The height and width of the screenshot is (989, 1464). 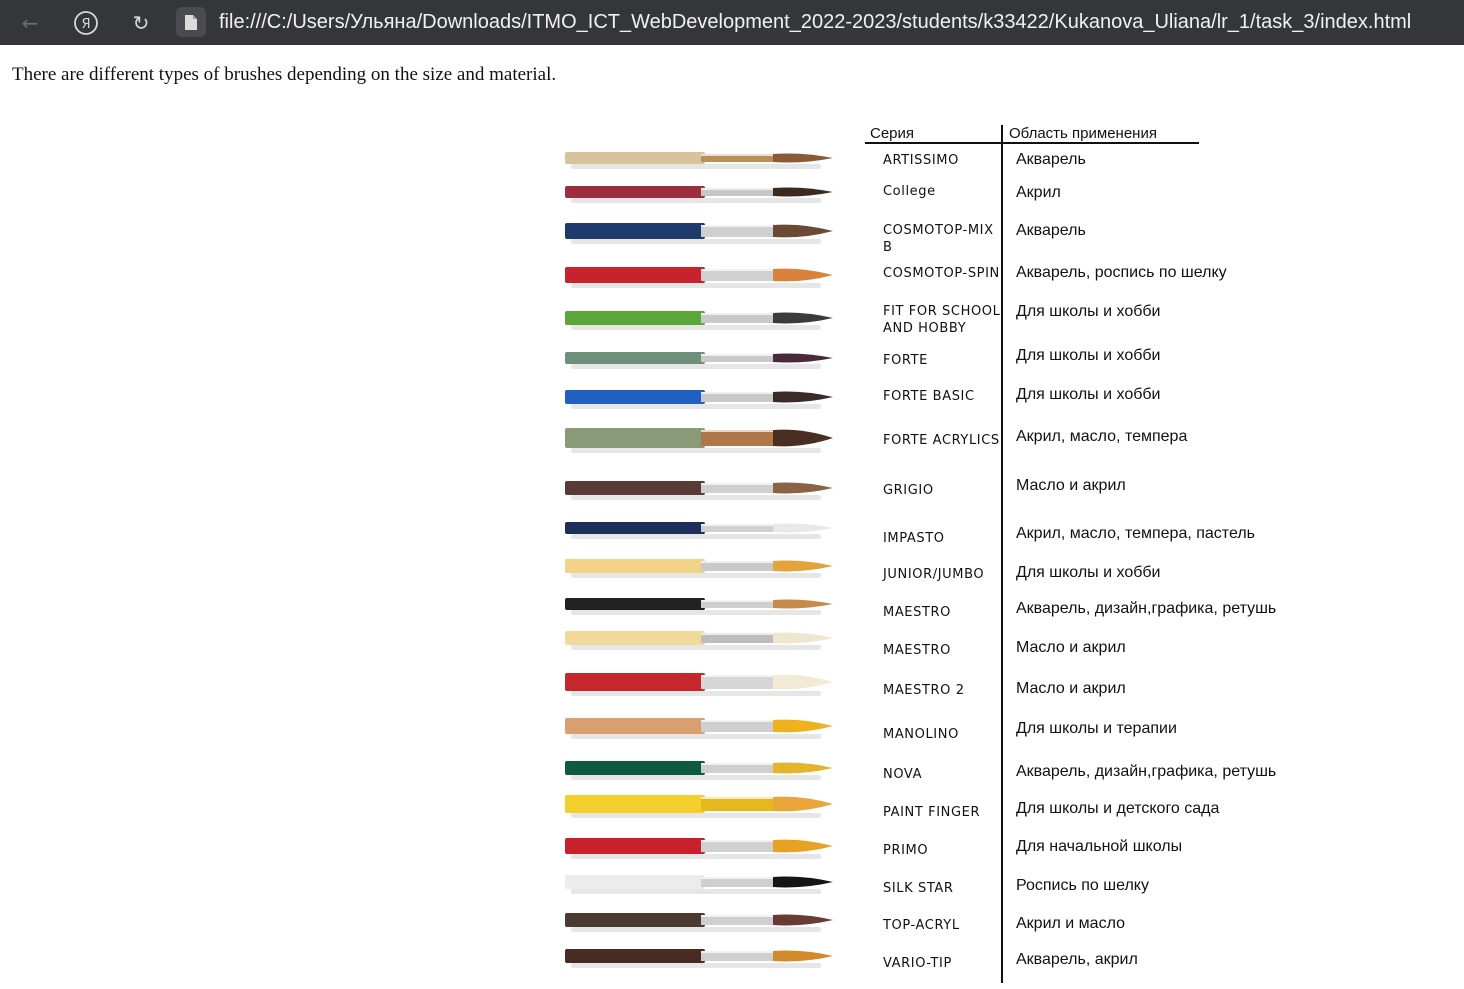 I want to click on application-text: Акрил, so click(x=1038, y=192).